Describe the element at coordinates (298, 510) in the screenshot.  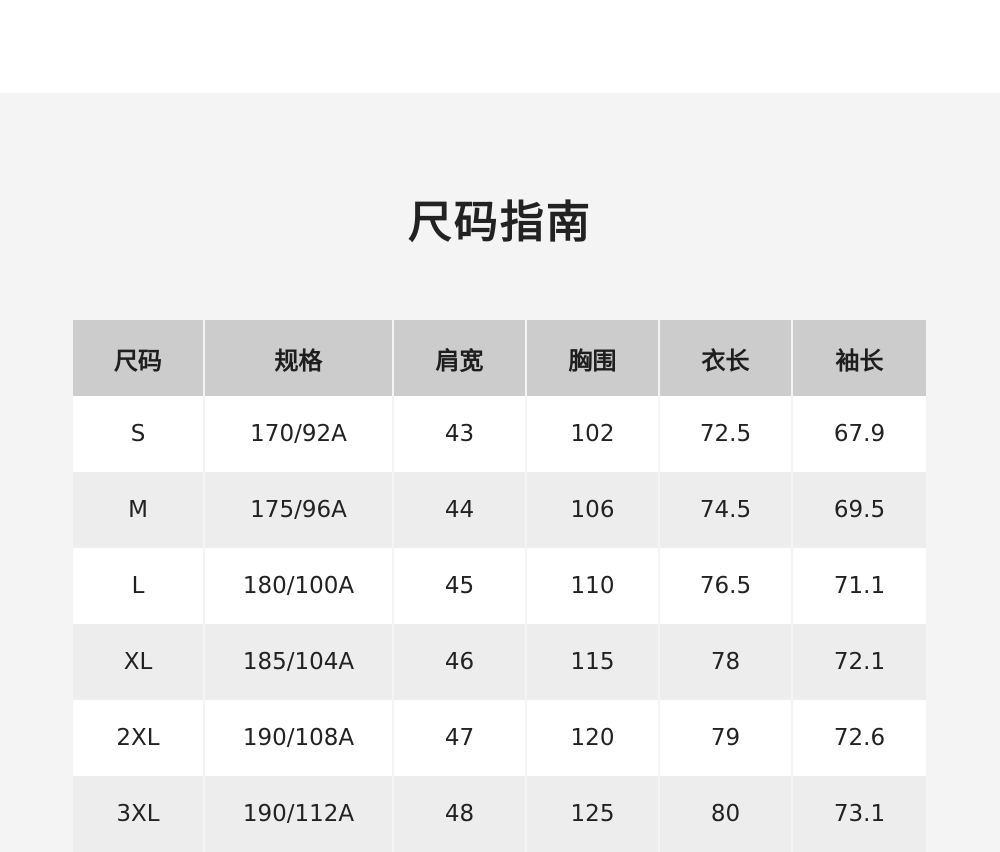
I see `cell-spec: 175/96A` at that location.